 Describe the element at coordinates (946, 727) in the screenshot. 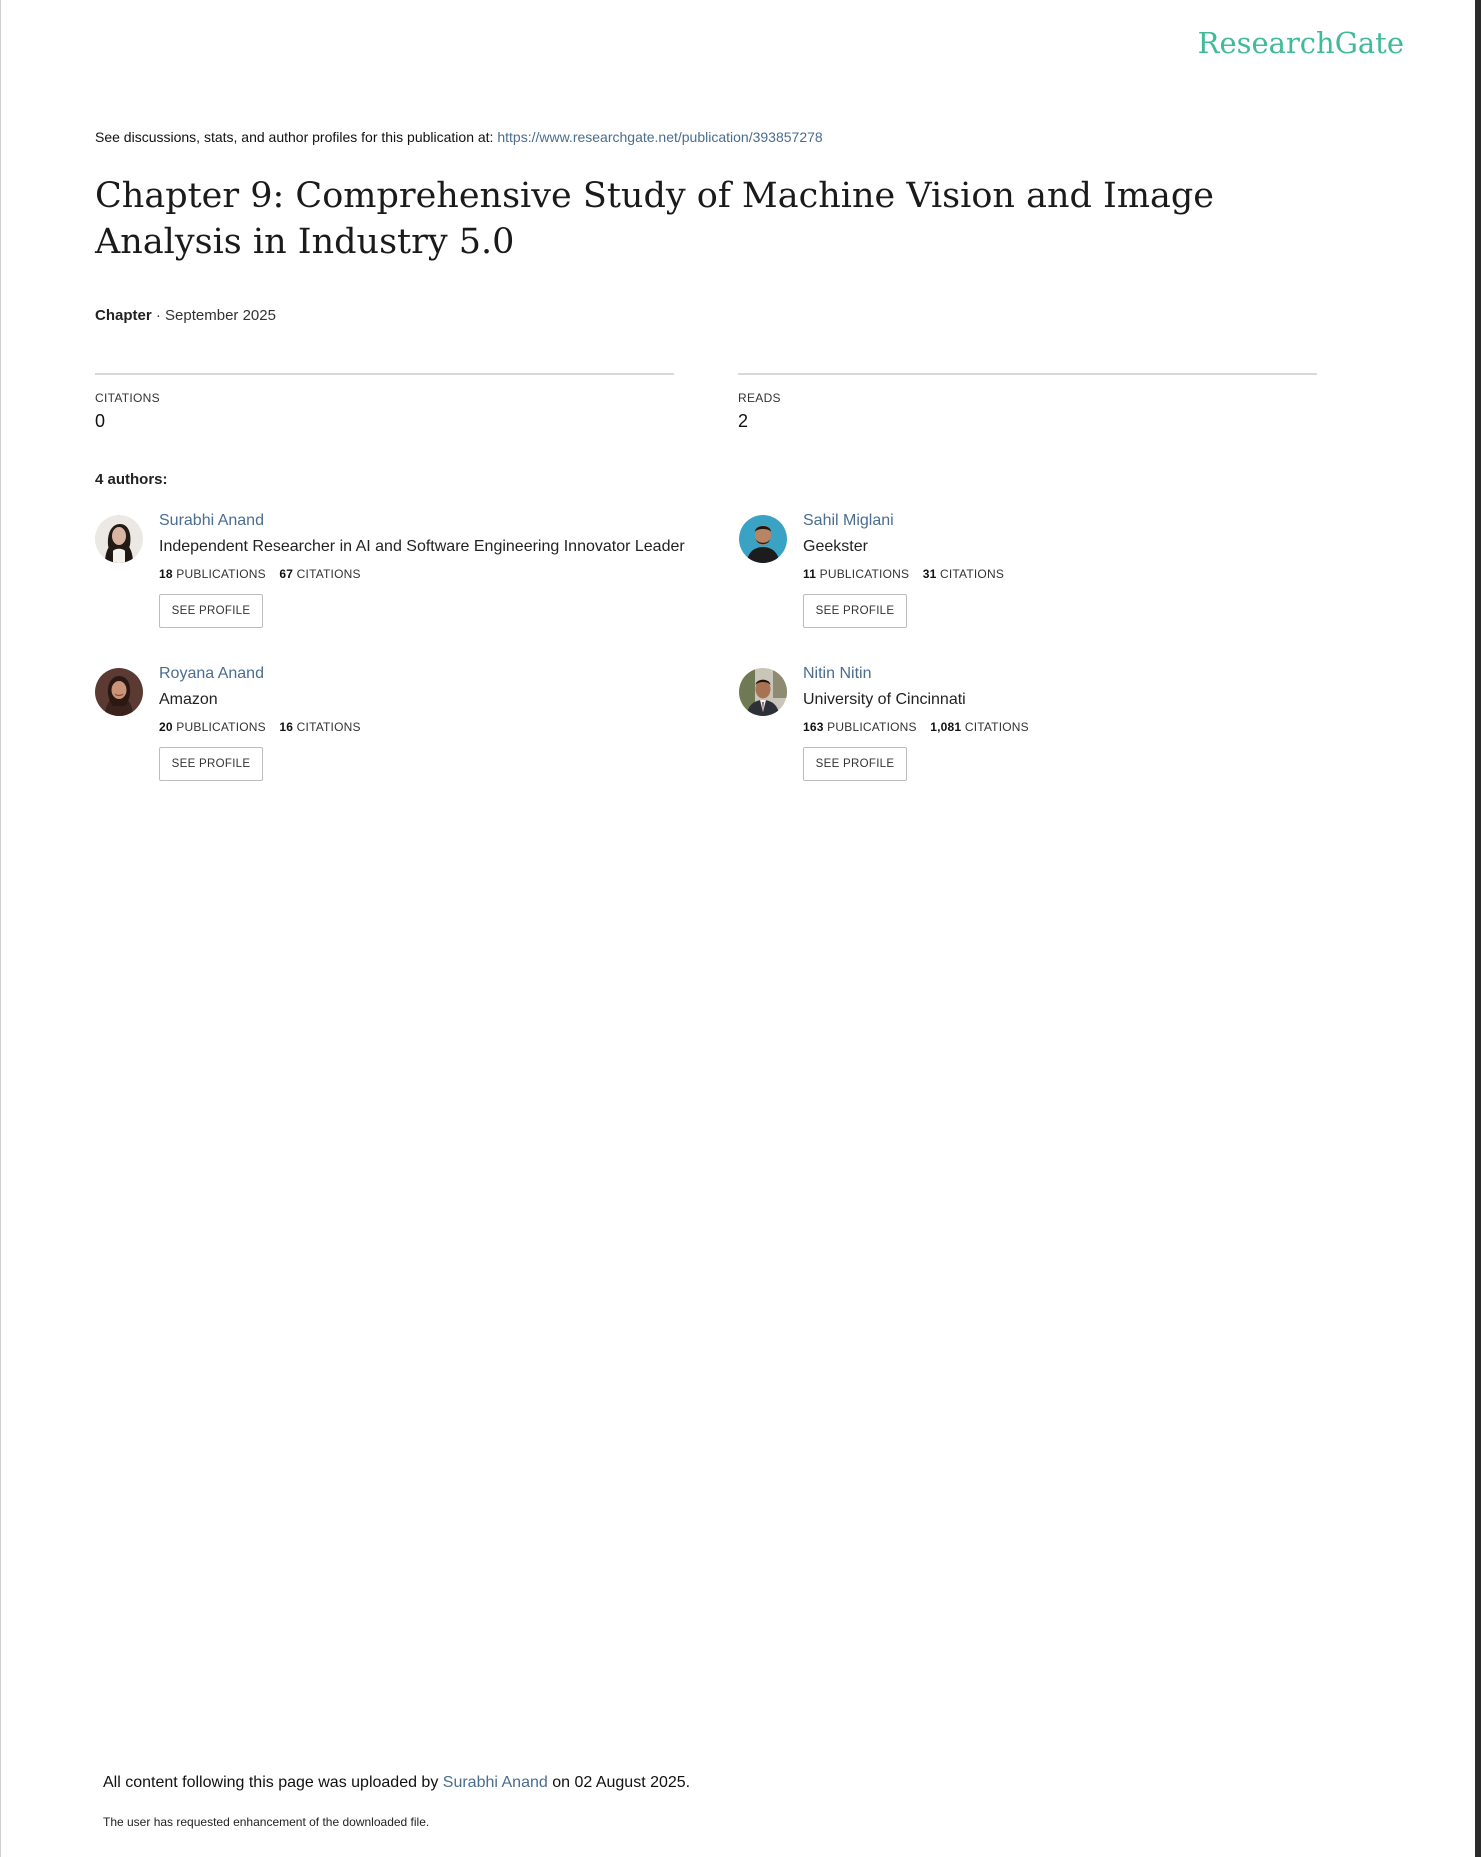

I see `author-citations-count: 1,081` at that location.